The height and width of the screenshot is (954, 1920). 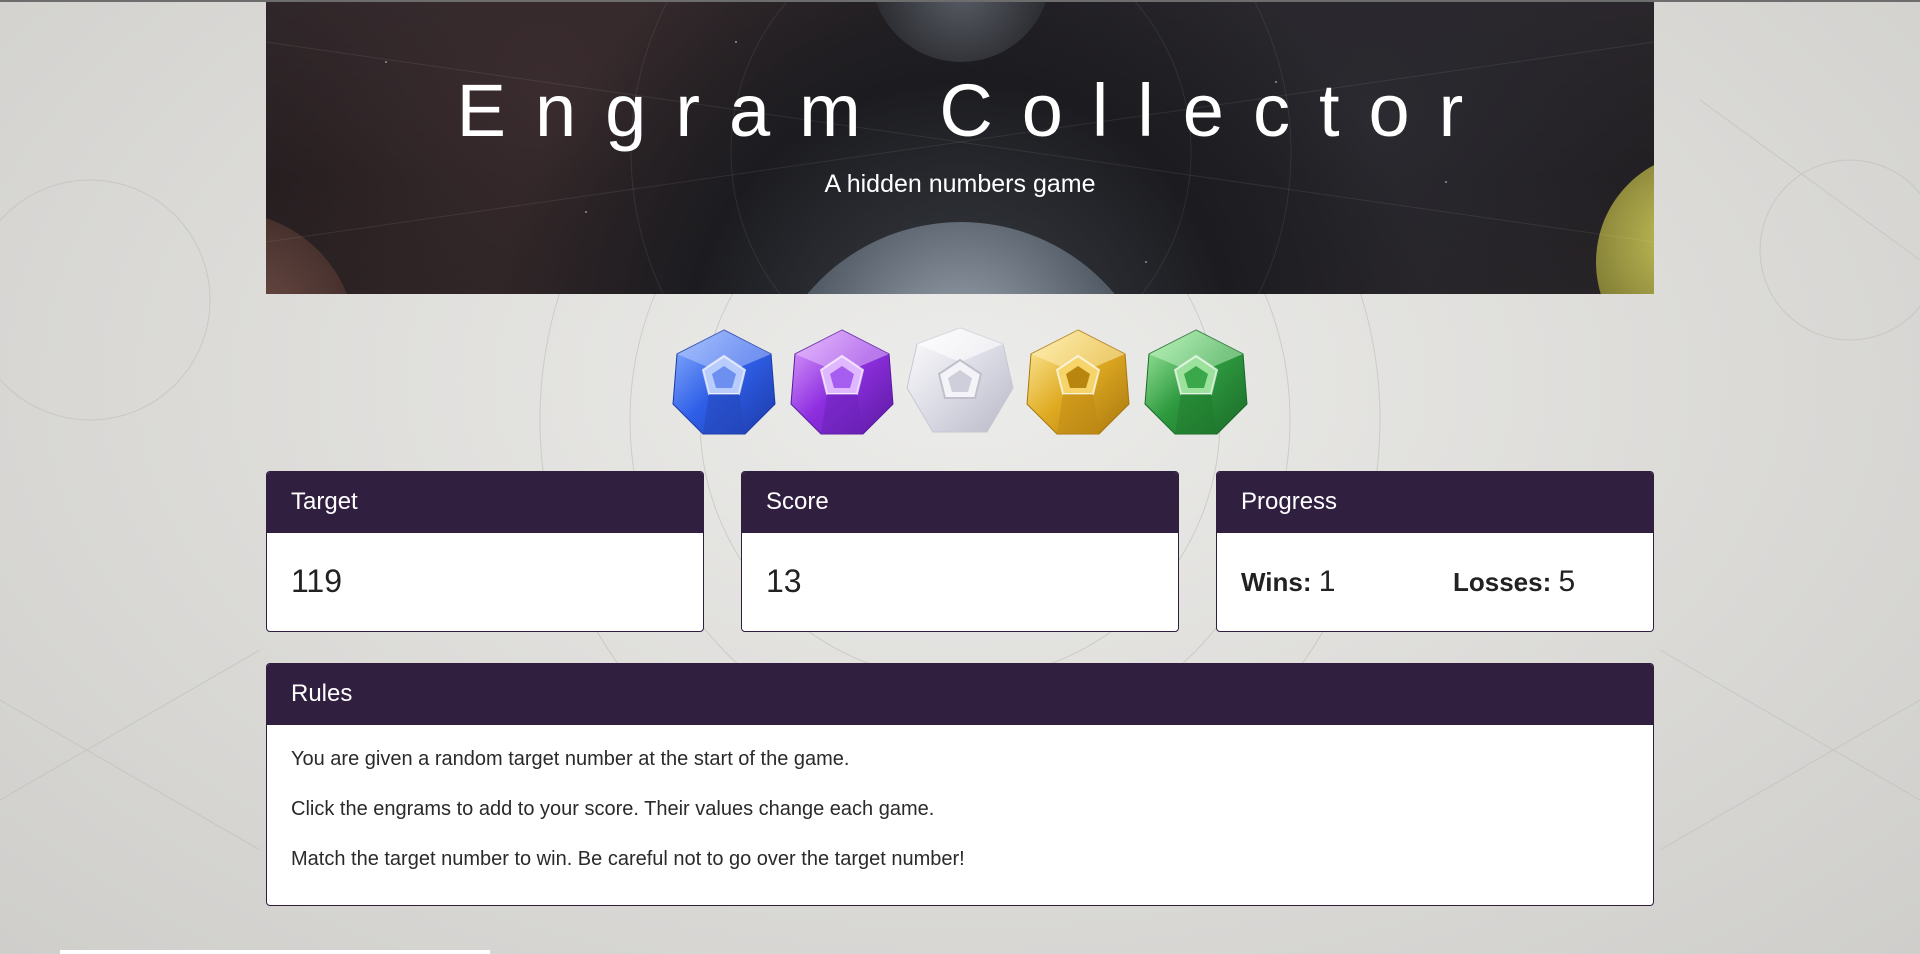 I want to click on losses-value: 5, so click(x=1567, y=581).